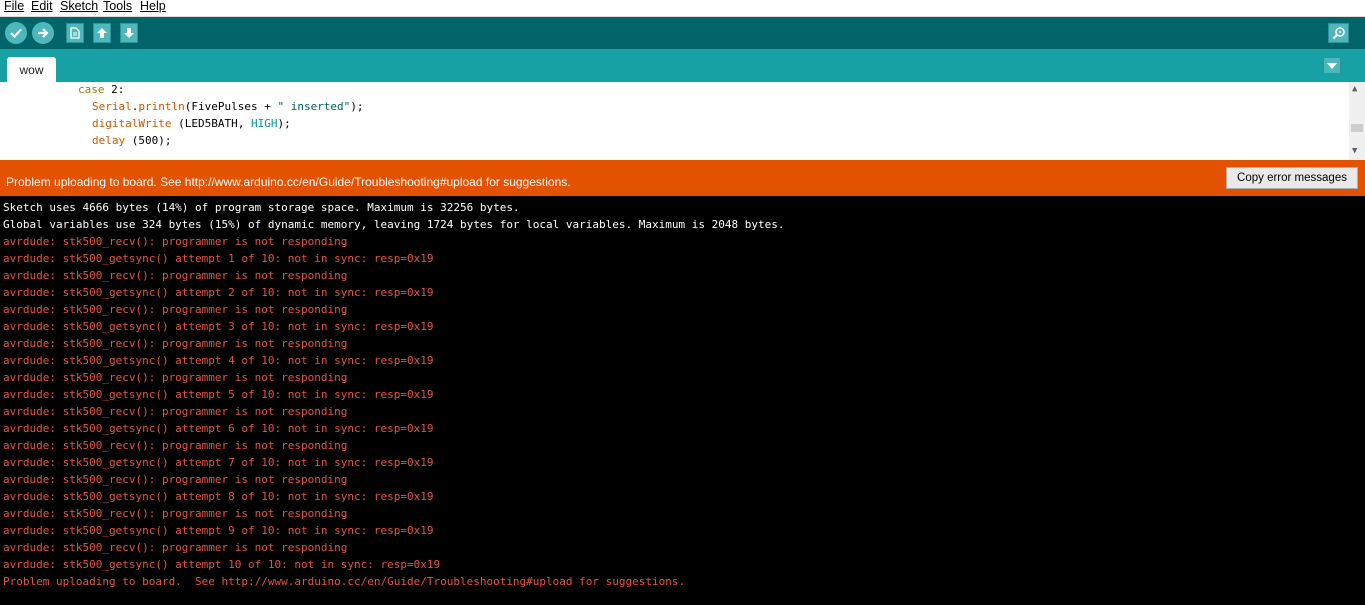 The image size is (1365, 605). Describe the element at coordinates (211, 123) in the screenshot. I see `code-text: (LED5BATH,` at that location.